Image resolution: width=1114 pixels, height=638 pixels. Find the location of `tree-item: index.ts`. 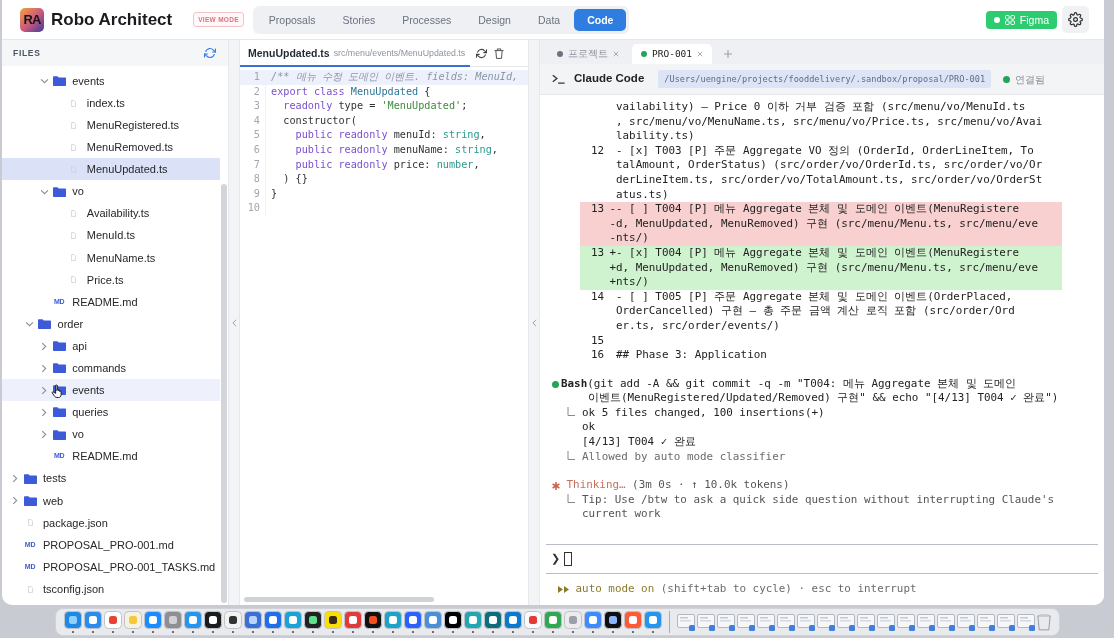

tree-item: index.ts is located at coordinates (111, 103).